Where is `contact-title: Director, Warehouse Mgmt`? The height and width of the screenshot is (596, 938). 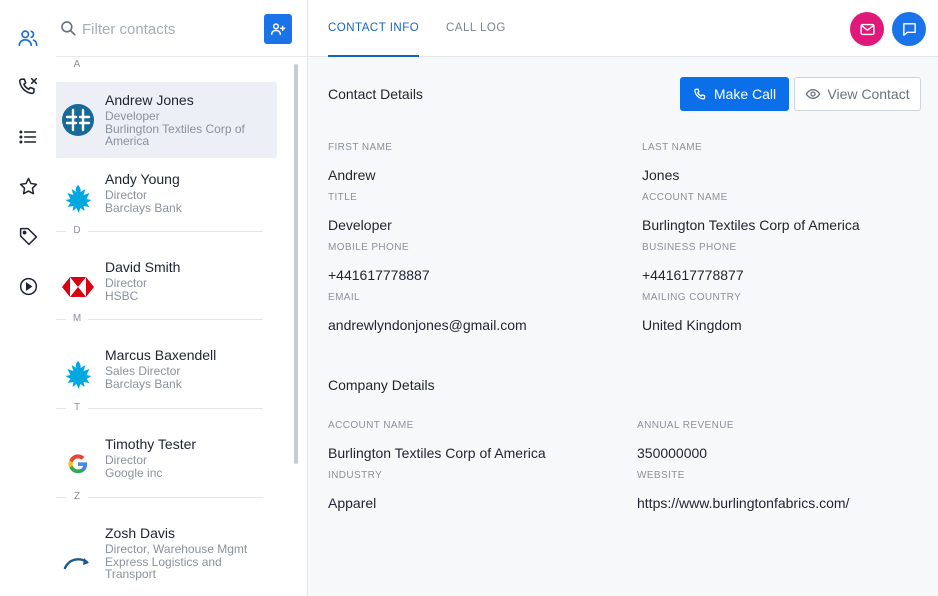
contact-title: Director, Warehouse Mgmt is located at coordinates (176, 549).